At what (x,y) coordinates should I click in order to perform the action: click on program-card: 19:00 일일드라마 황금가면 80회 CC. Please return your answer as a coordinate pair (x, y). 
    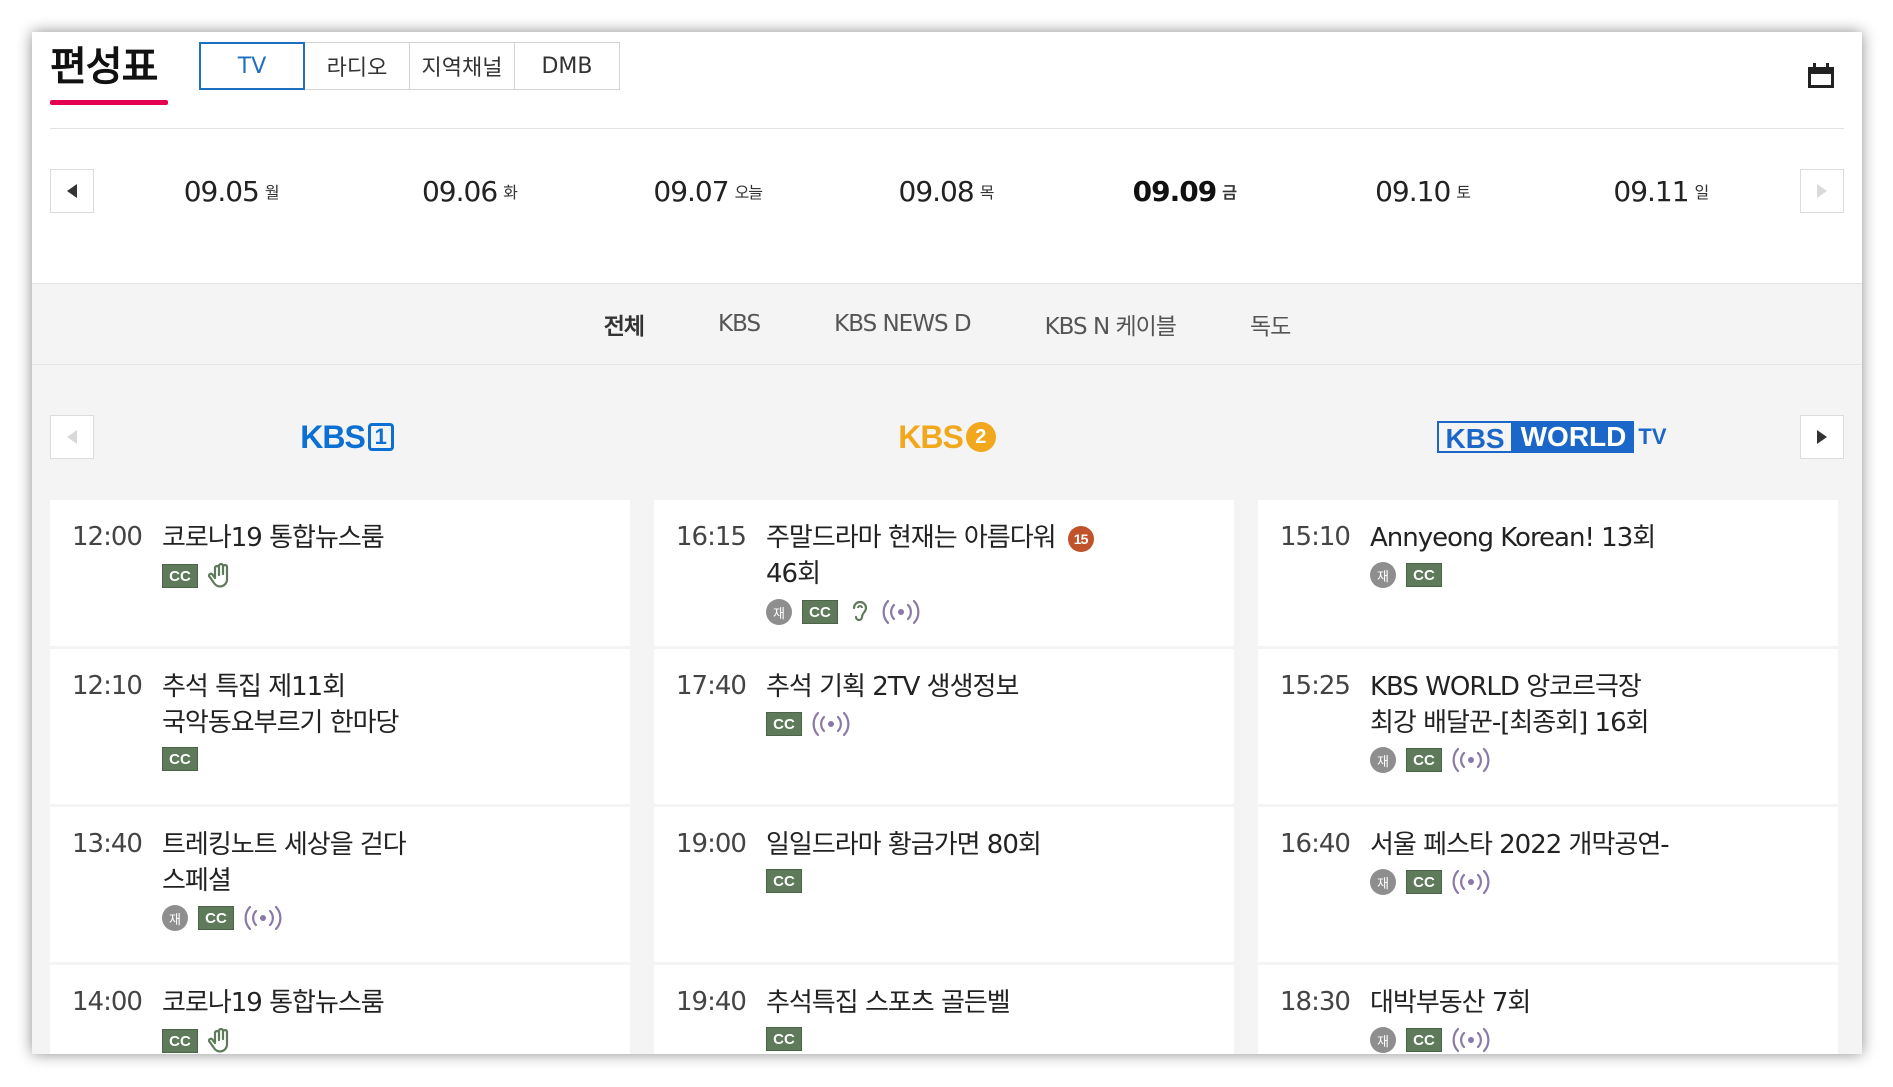
    Looking at the image, I should click on (944, 884).